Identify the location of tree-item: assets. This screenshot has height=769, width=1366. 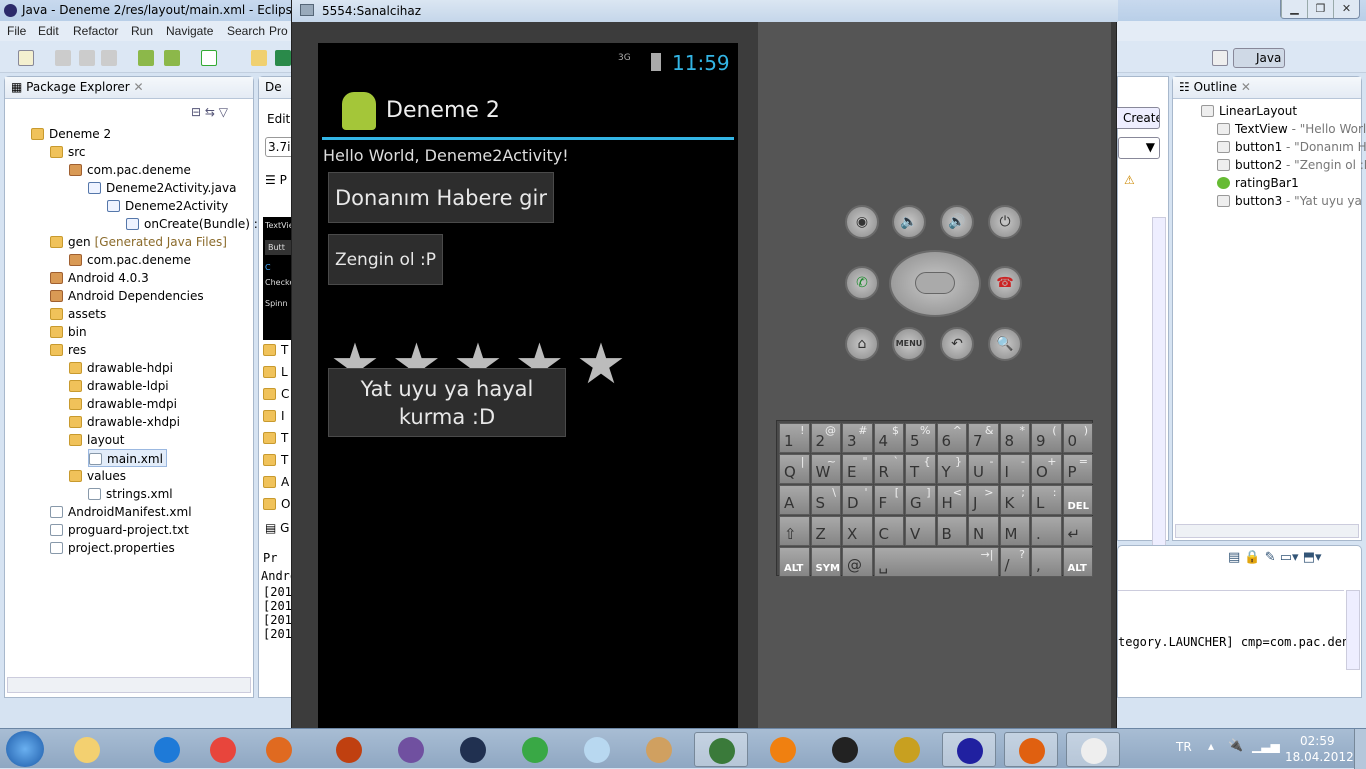
(78, 314).